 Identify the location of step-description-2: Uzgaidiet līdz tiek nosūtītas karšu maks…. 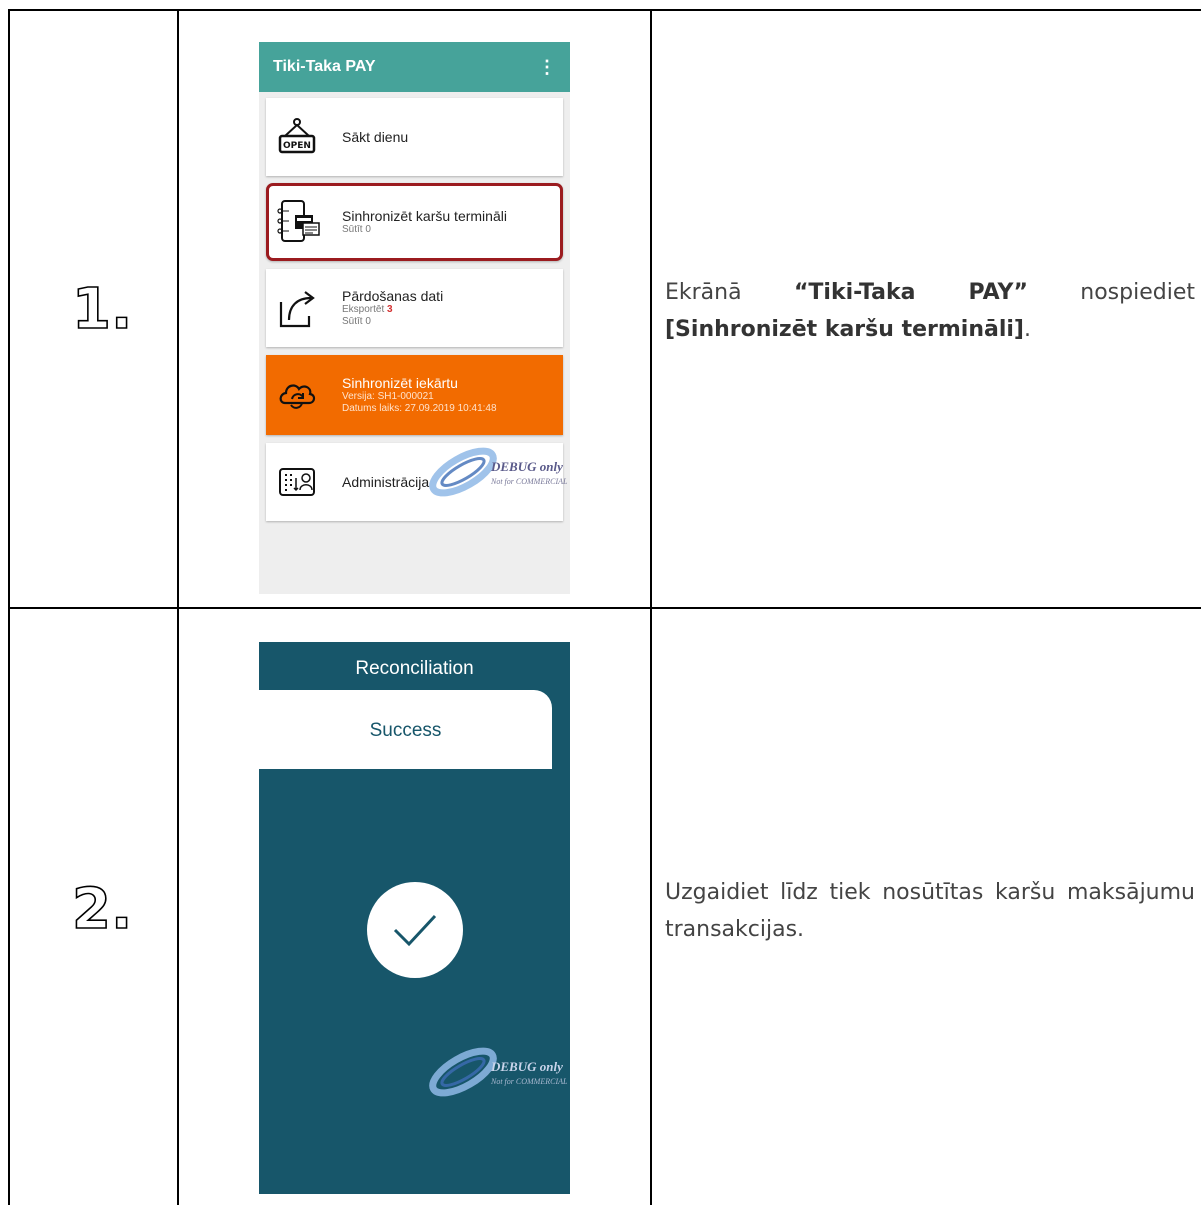
(930, 911).